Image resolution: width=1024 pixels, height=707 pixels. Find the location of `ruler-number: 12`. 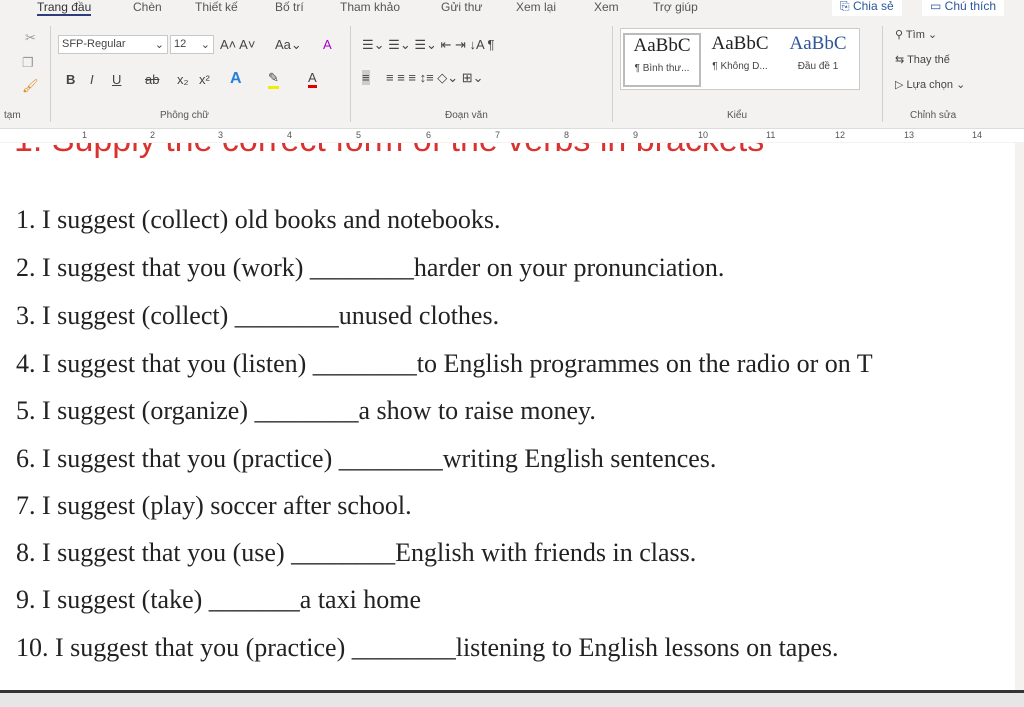

ruler-number: 12 is located at coordinates (840, 135).